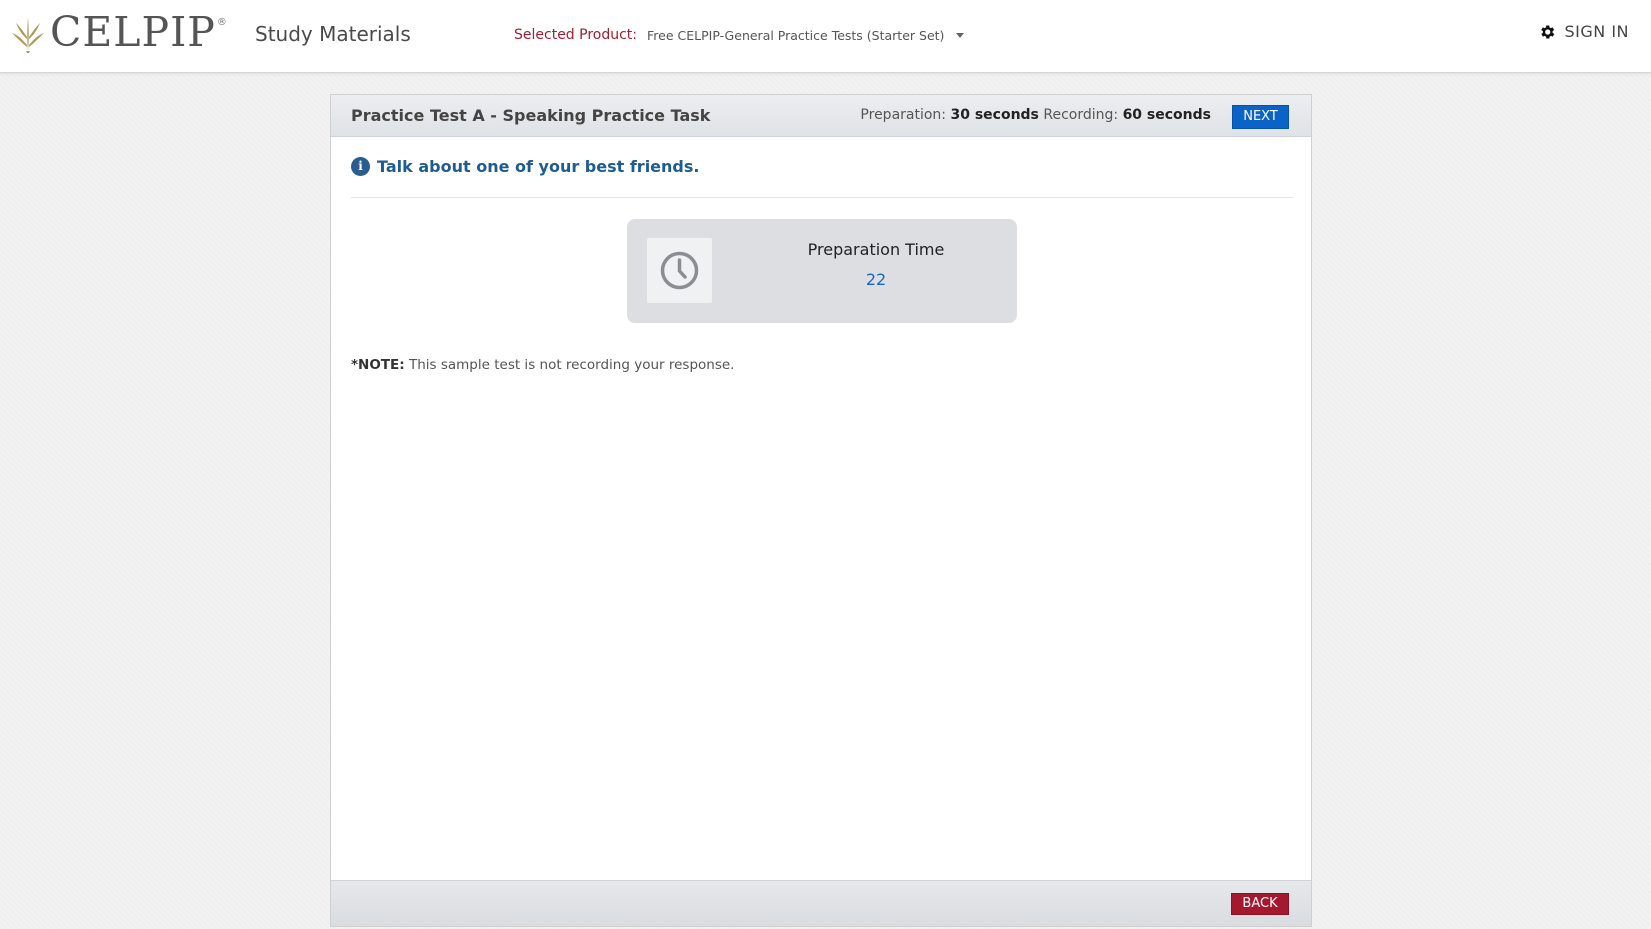 This screenshot has width=1651, height=929. I want to click on note-label: *NOTE:, so click(378, 365).